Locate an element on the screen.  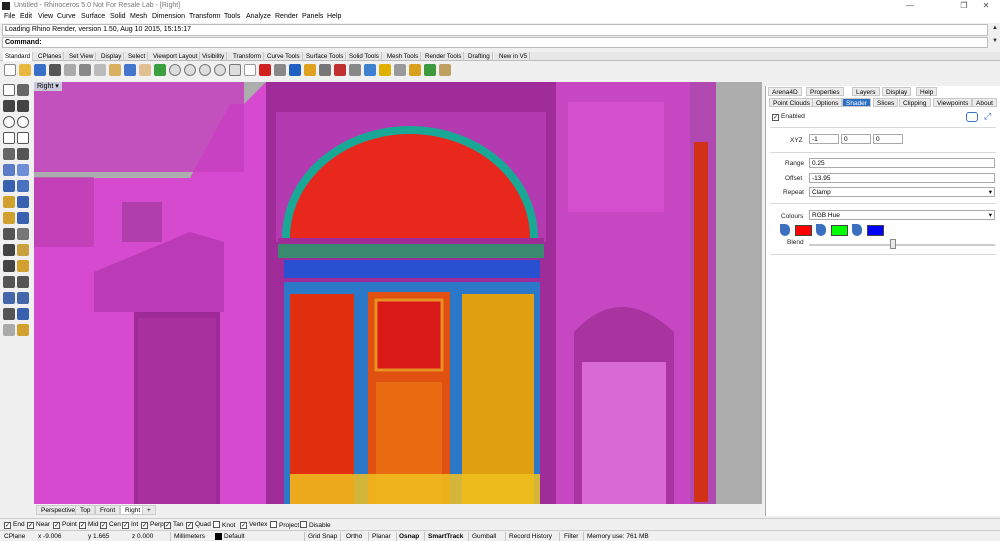
tab-mesh-tools: Mesh Tools is located at coordinates (403, 56).